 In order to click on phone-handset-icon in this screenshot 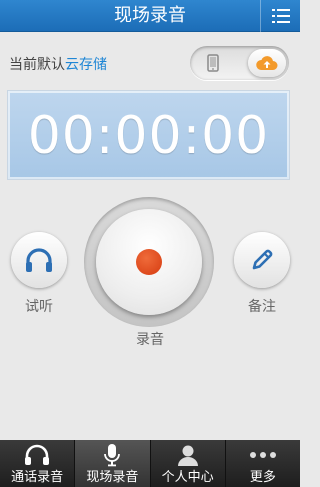, I will do `click(37, 454)`.